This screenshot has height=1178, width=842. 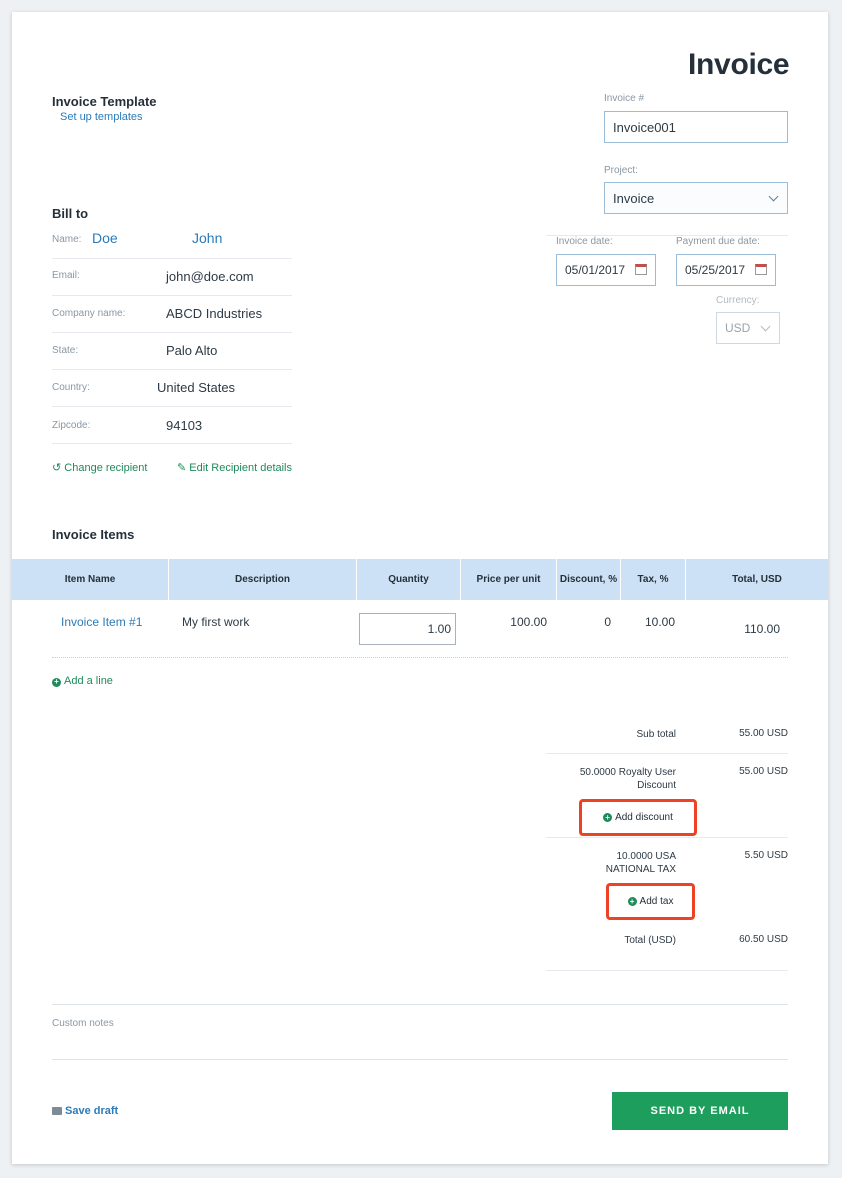 What do you see at coordinates (241, 468) in the screenshot?
I see `edit-recipient-label: Edit Recipient details` at bounding box center [241, 468].